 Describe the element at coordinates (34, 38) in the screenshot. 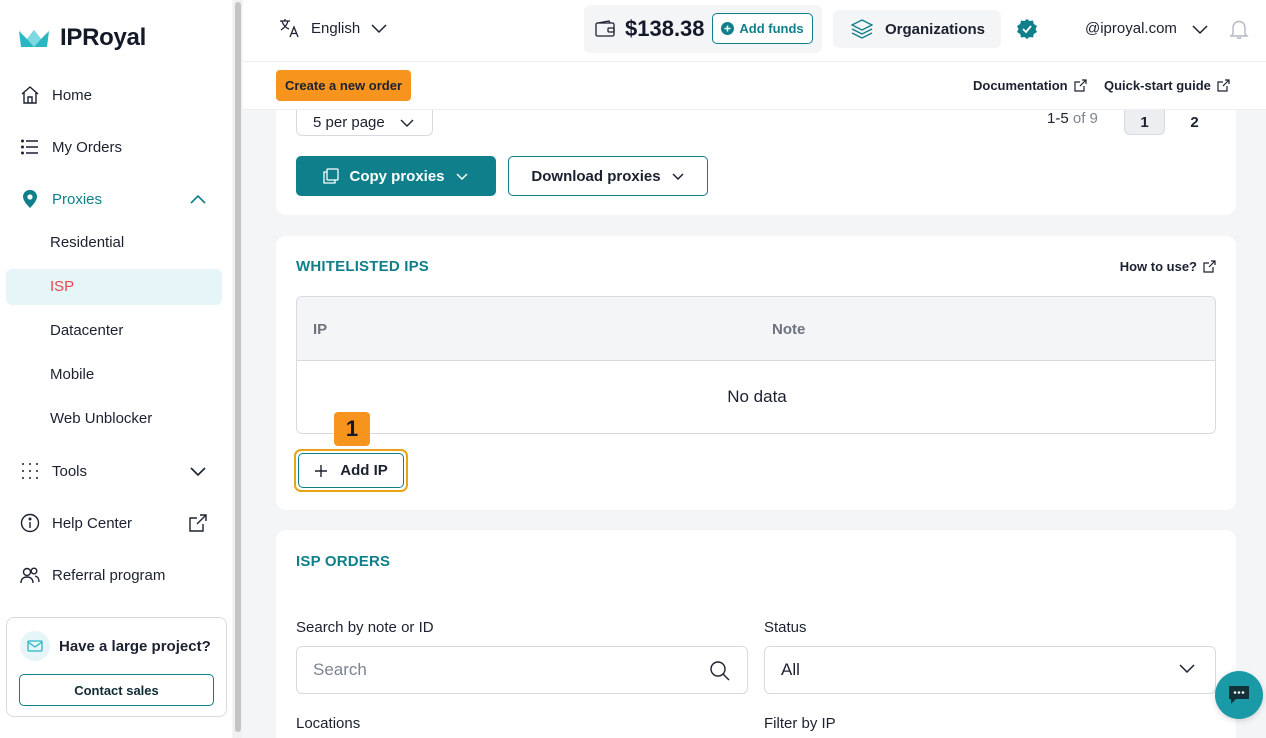

I see `crown-logo-icon` at that location.